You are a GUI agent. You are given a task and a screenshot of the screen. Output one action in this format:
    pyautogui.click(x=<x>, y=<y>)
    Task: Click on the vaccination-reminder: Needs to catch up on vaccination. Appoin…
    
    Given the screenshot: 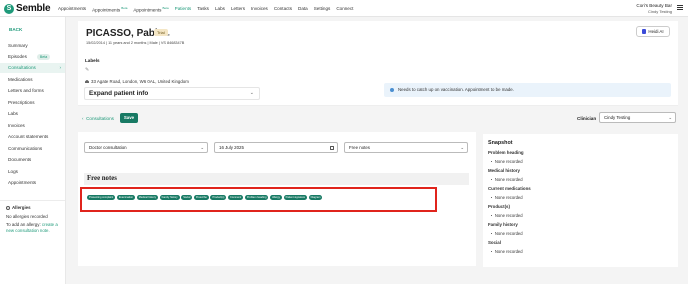 What is the action you would take?
    pyautogui.click(x=527, y=90)
    